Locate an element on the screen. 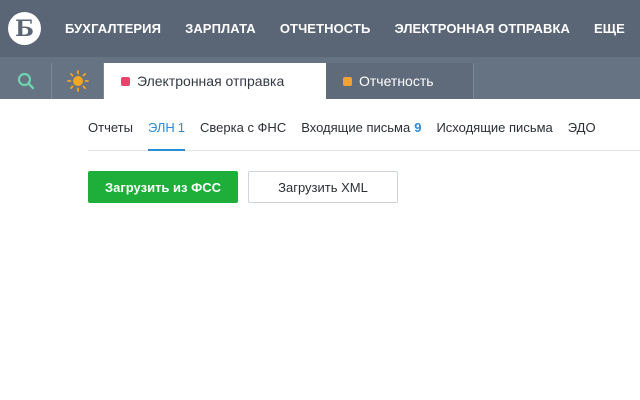  search-button is located at coordinates (26, 81).